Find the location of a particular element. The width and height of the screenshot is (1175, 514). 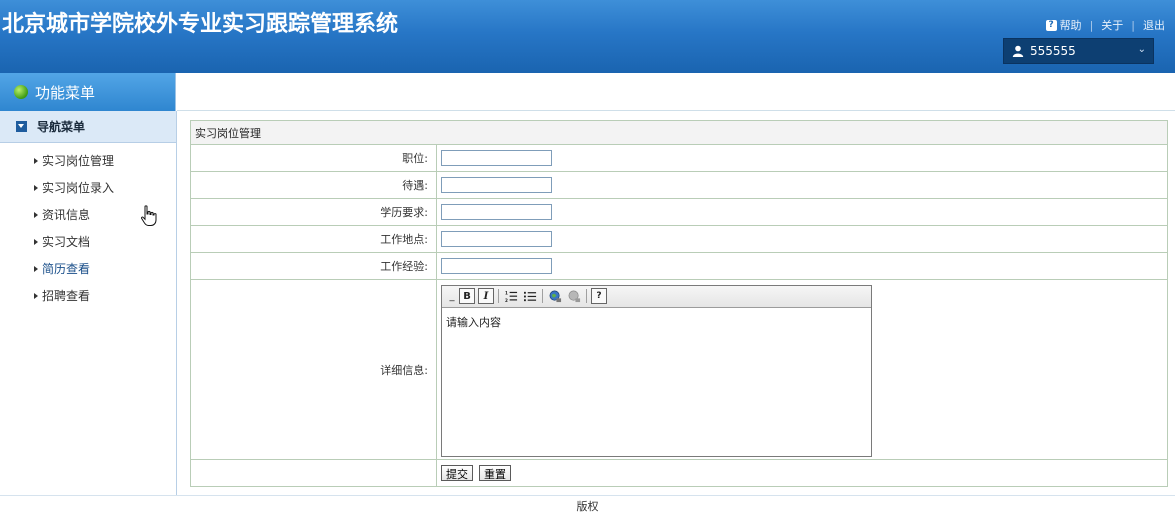

sidebar-item-documents: 实习文档 is located at coordinates (88, 241).